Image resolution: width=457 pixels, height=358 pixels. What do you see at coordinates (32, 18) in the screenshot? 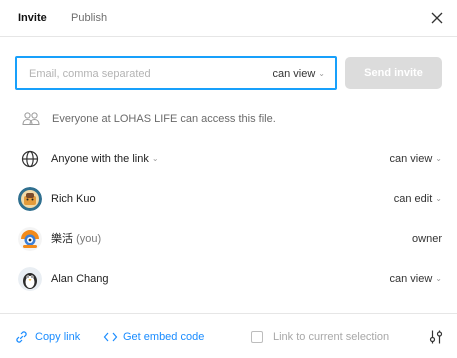
I see `tab-invite: Invite` at bounding box center [32, 18].